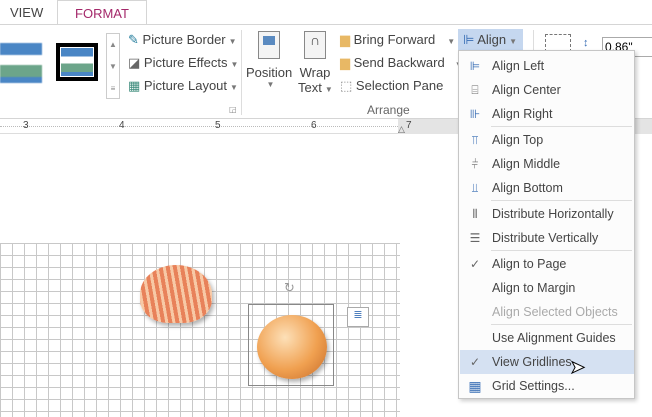 The image size is (652, 417). I want to click on bring-forward-button: ▆ Bring Forward ▼, so click(397, 40).